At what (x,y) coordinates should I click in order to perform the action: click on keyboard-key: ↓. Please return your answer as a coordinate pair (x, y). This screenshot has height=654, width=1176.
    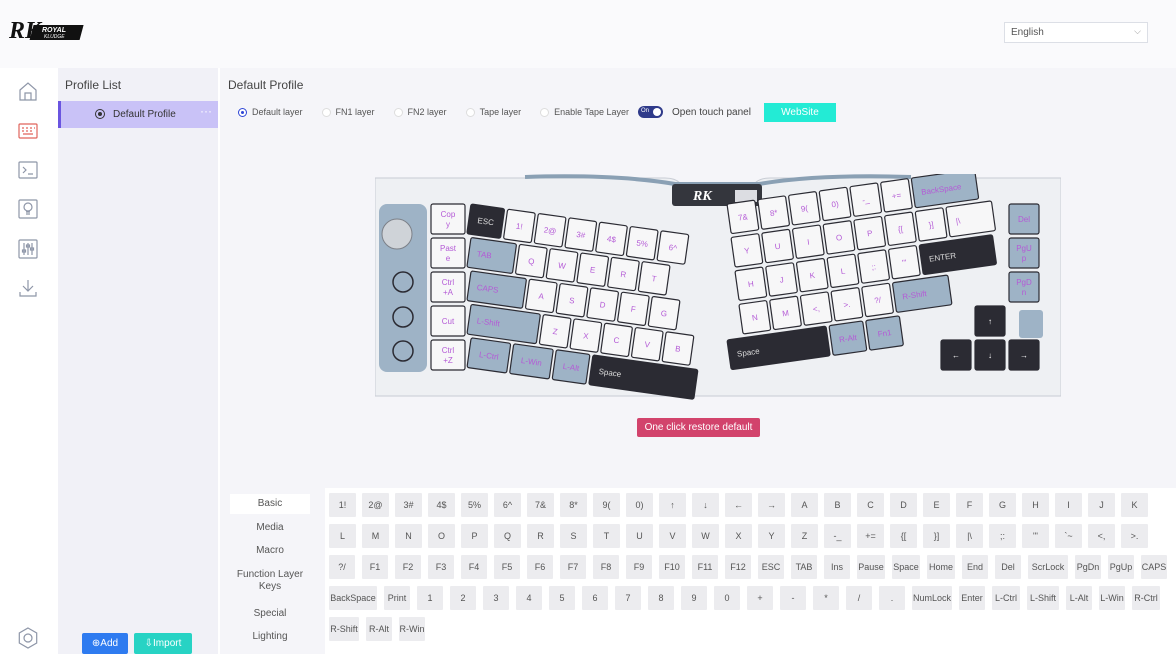
    Looking at the image, I should click on (990, 355).